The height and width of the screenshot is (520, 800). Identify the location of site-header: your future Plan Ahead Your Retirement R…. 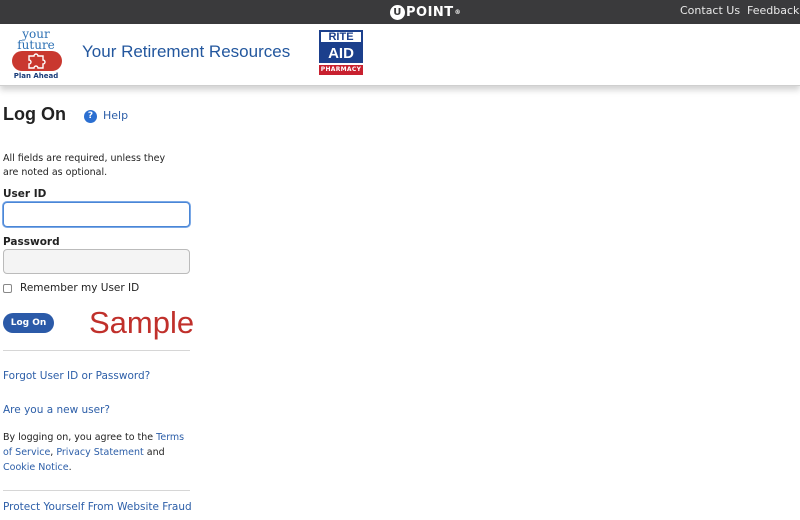
(400, 55).